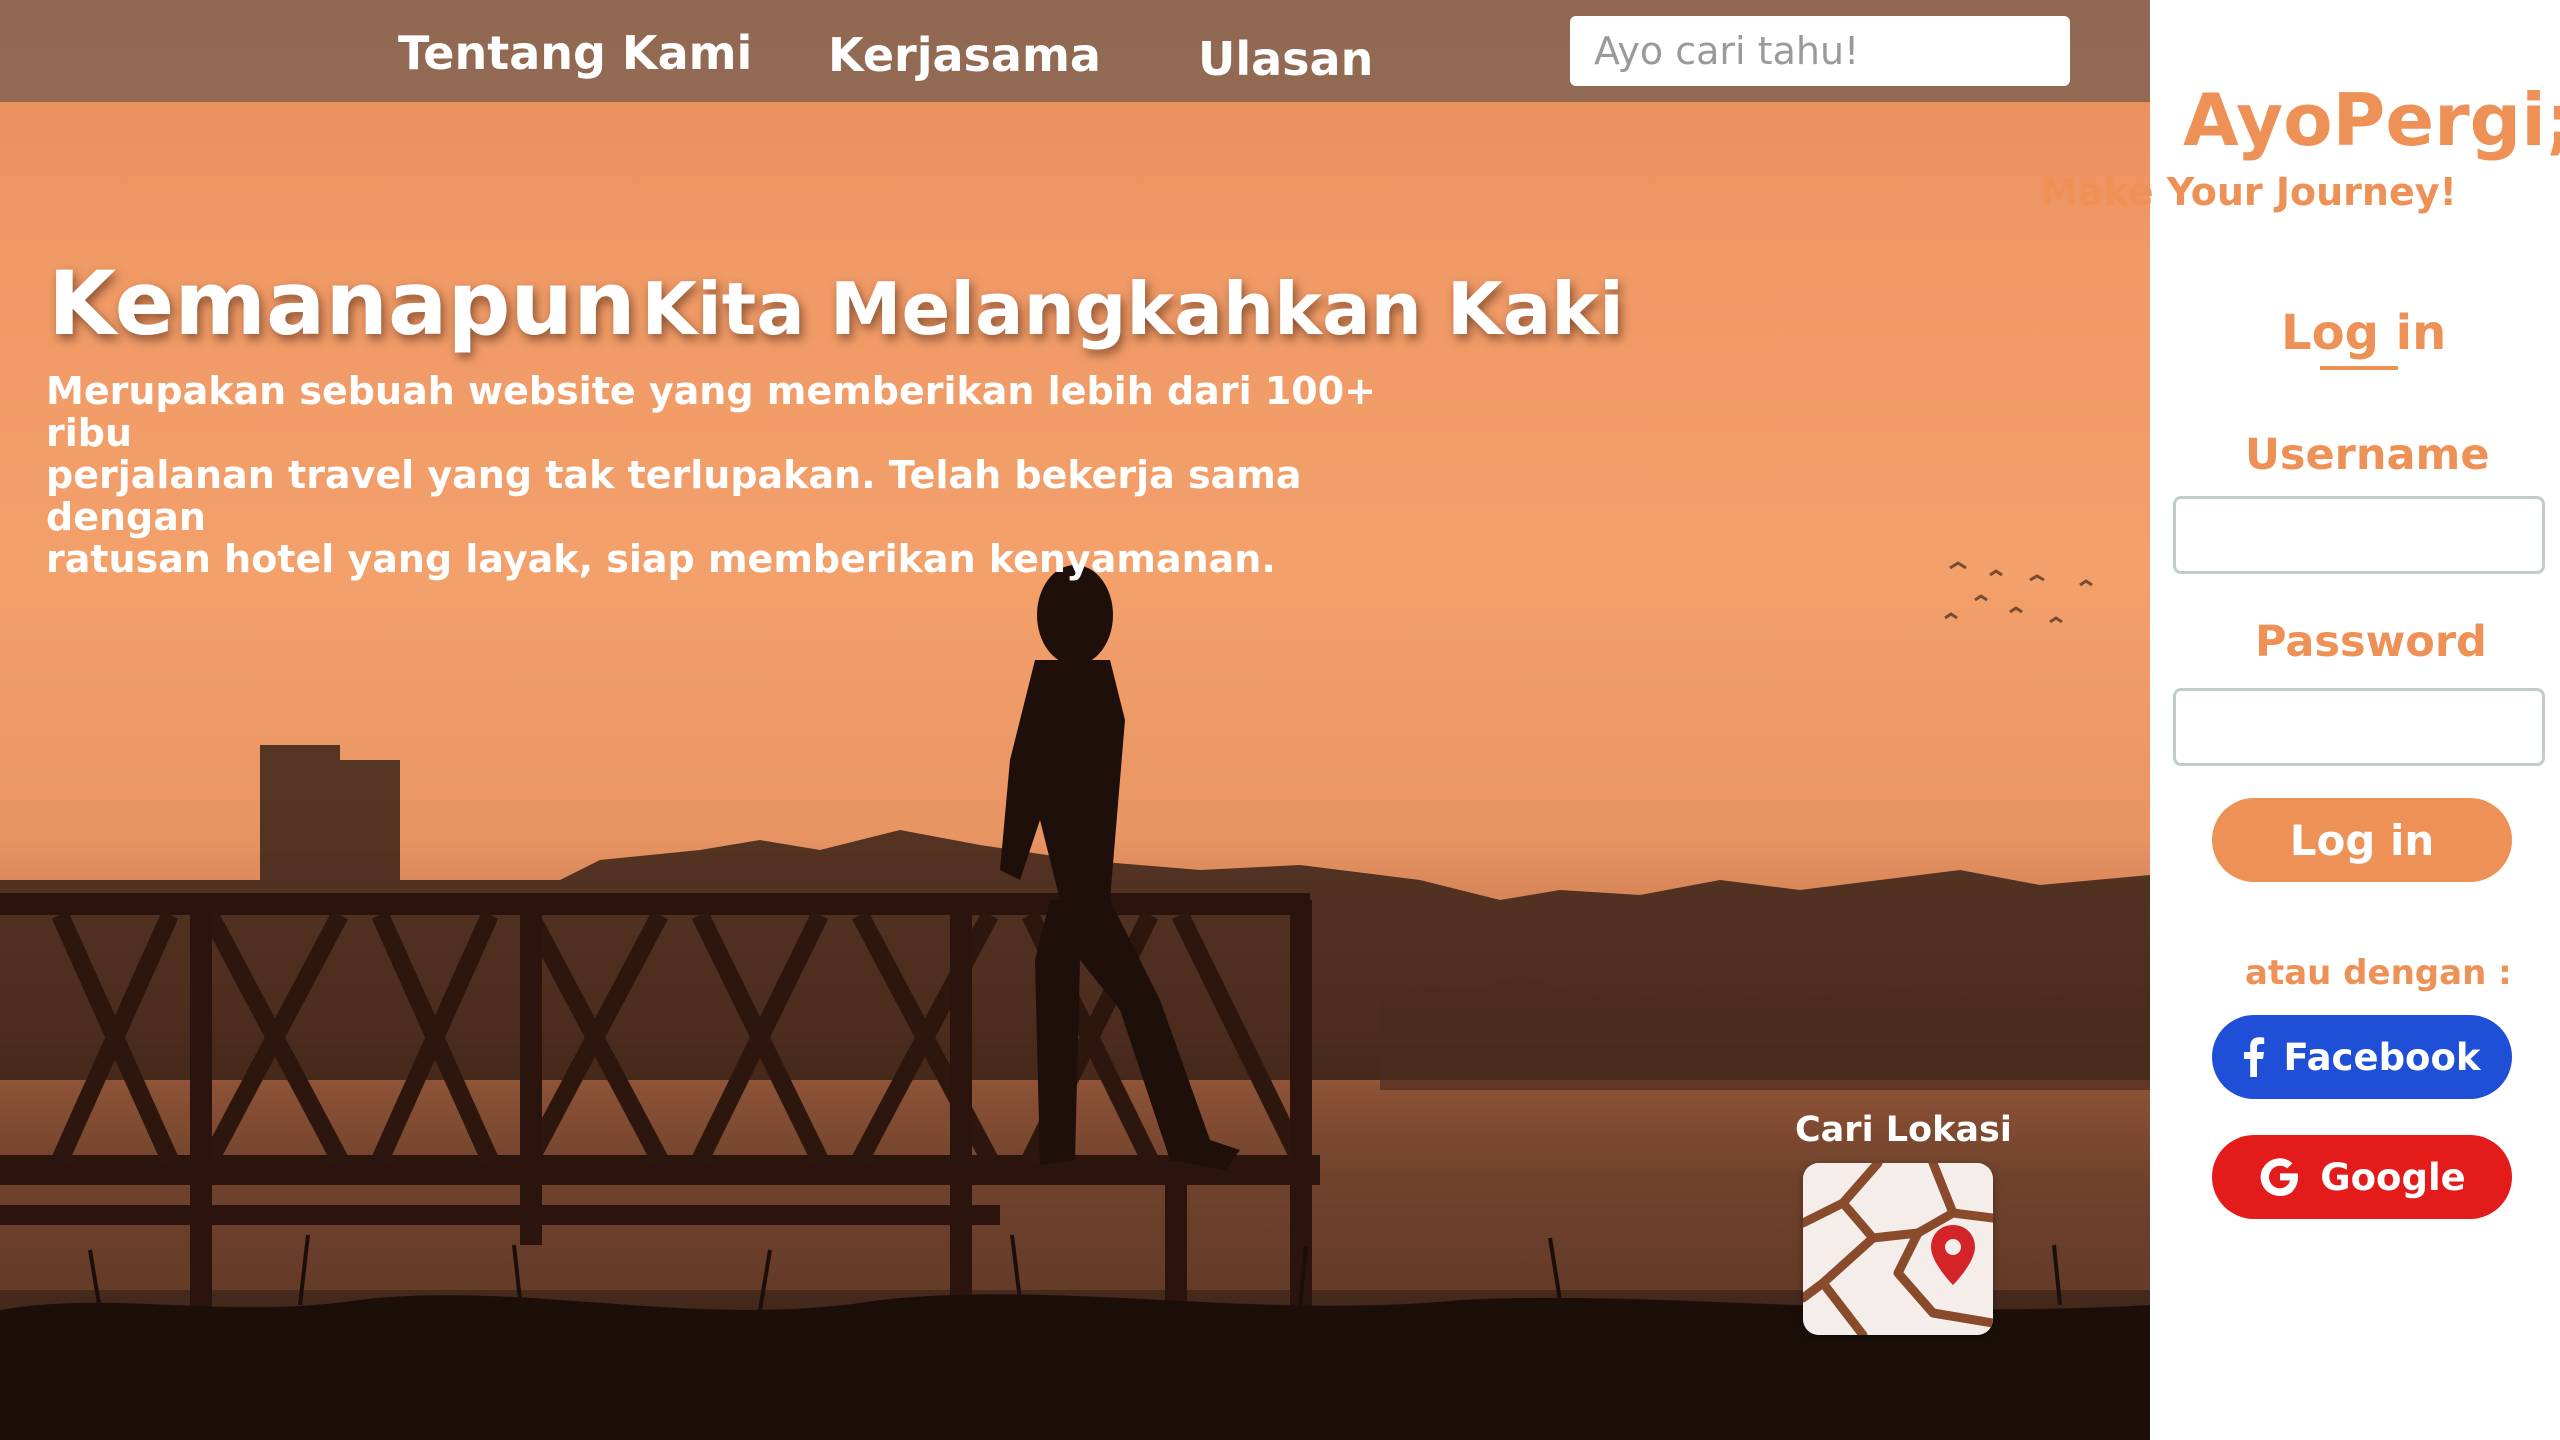  I want to click on nav-link-tentang-kami: Tentang Kami, so click(575, 53).